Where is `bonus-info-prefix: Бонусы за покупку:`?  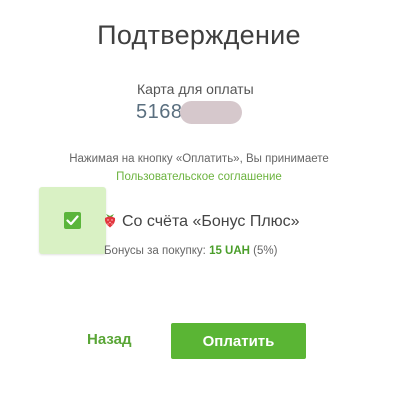 bonus-info-prefix: Бонусы за покупку: is located at coordinates (155, 251).